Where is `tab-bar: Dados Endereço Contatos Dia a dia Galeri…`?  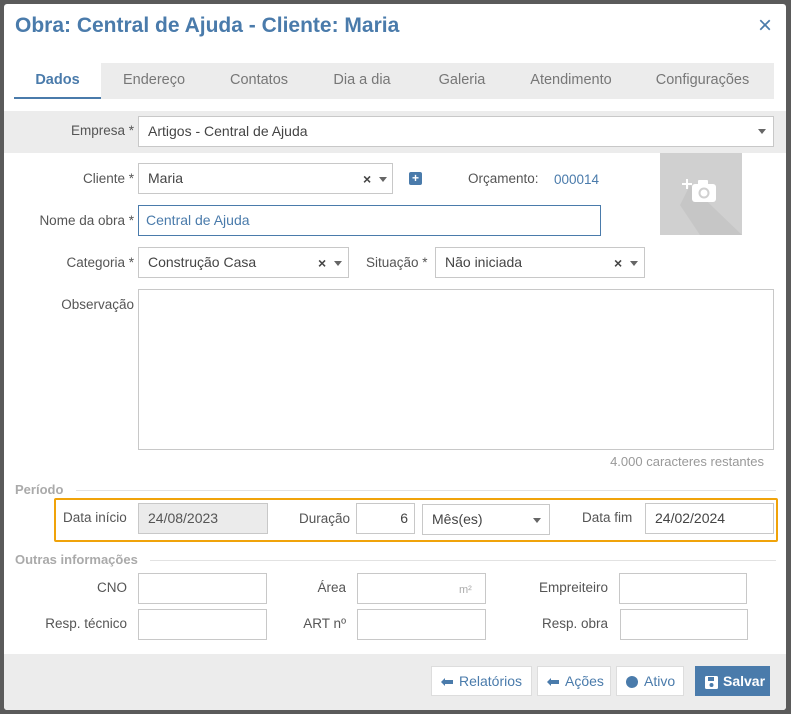
tab-bar: Dados Endereço Contatos Dia a dia Galeri… is located at coordinates (394, 81).